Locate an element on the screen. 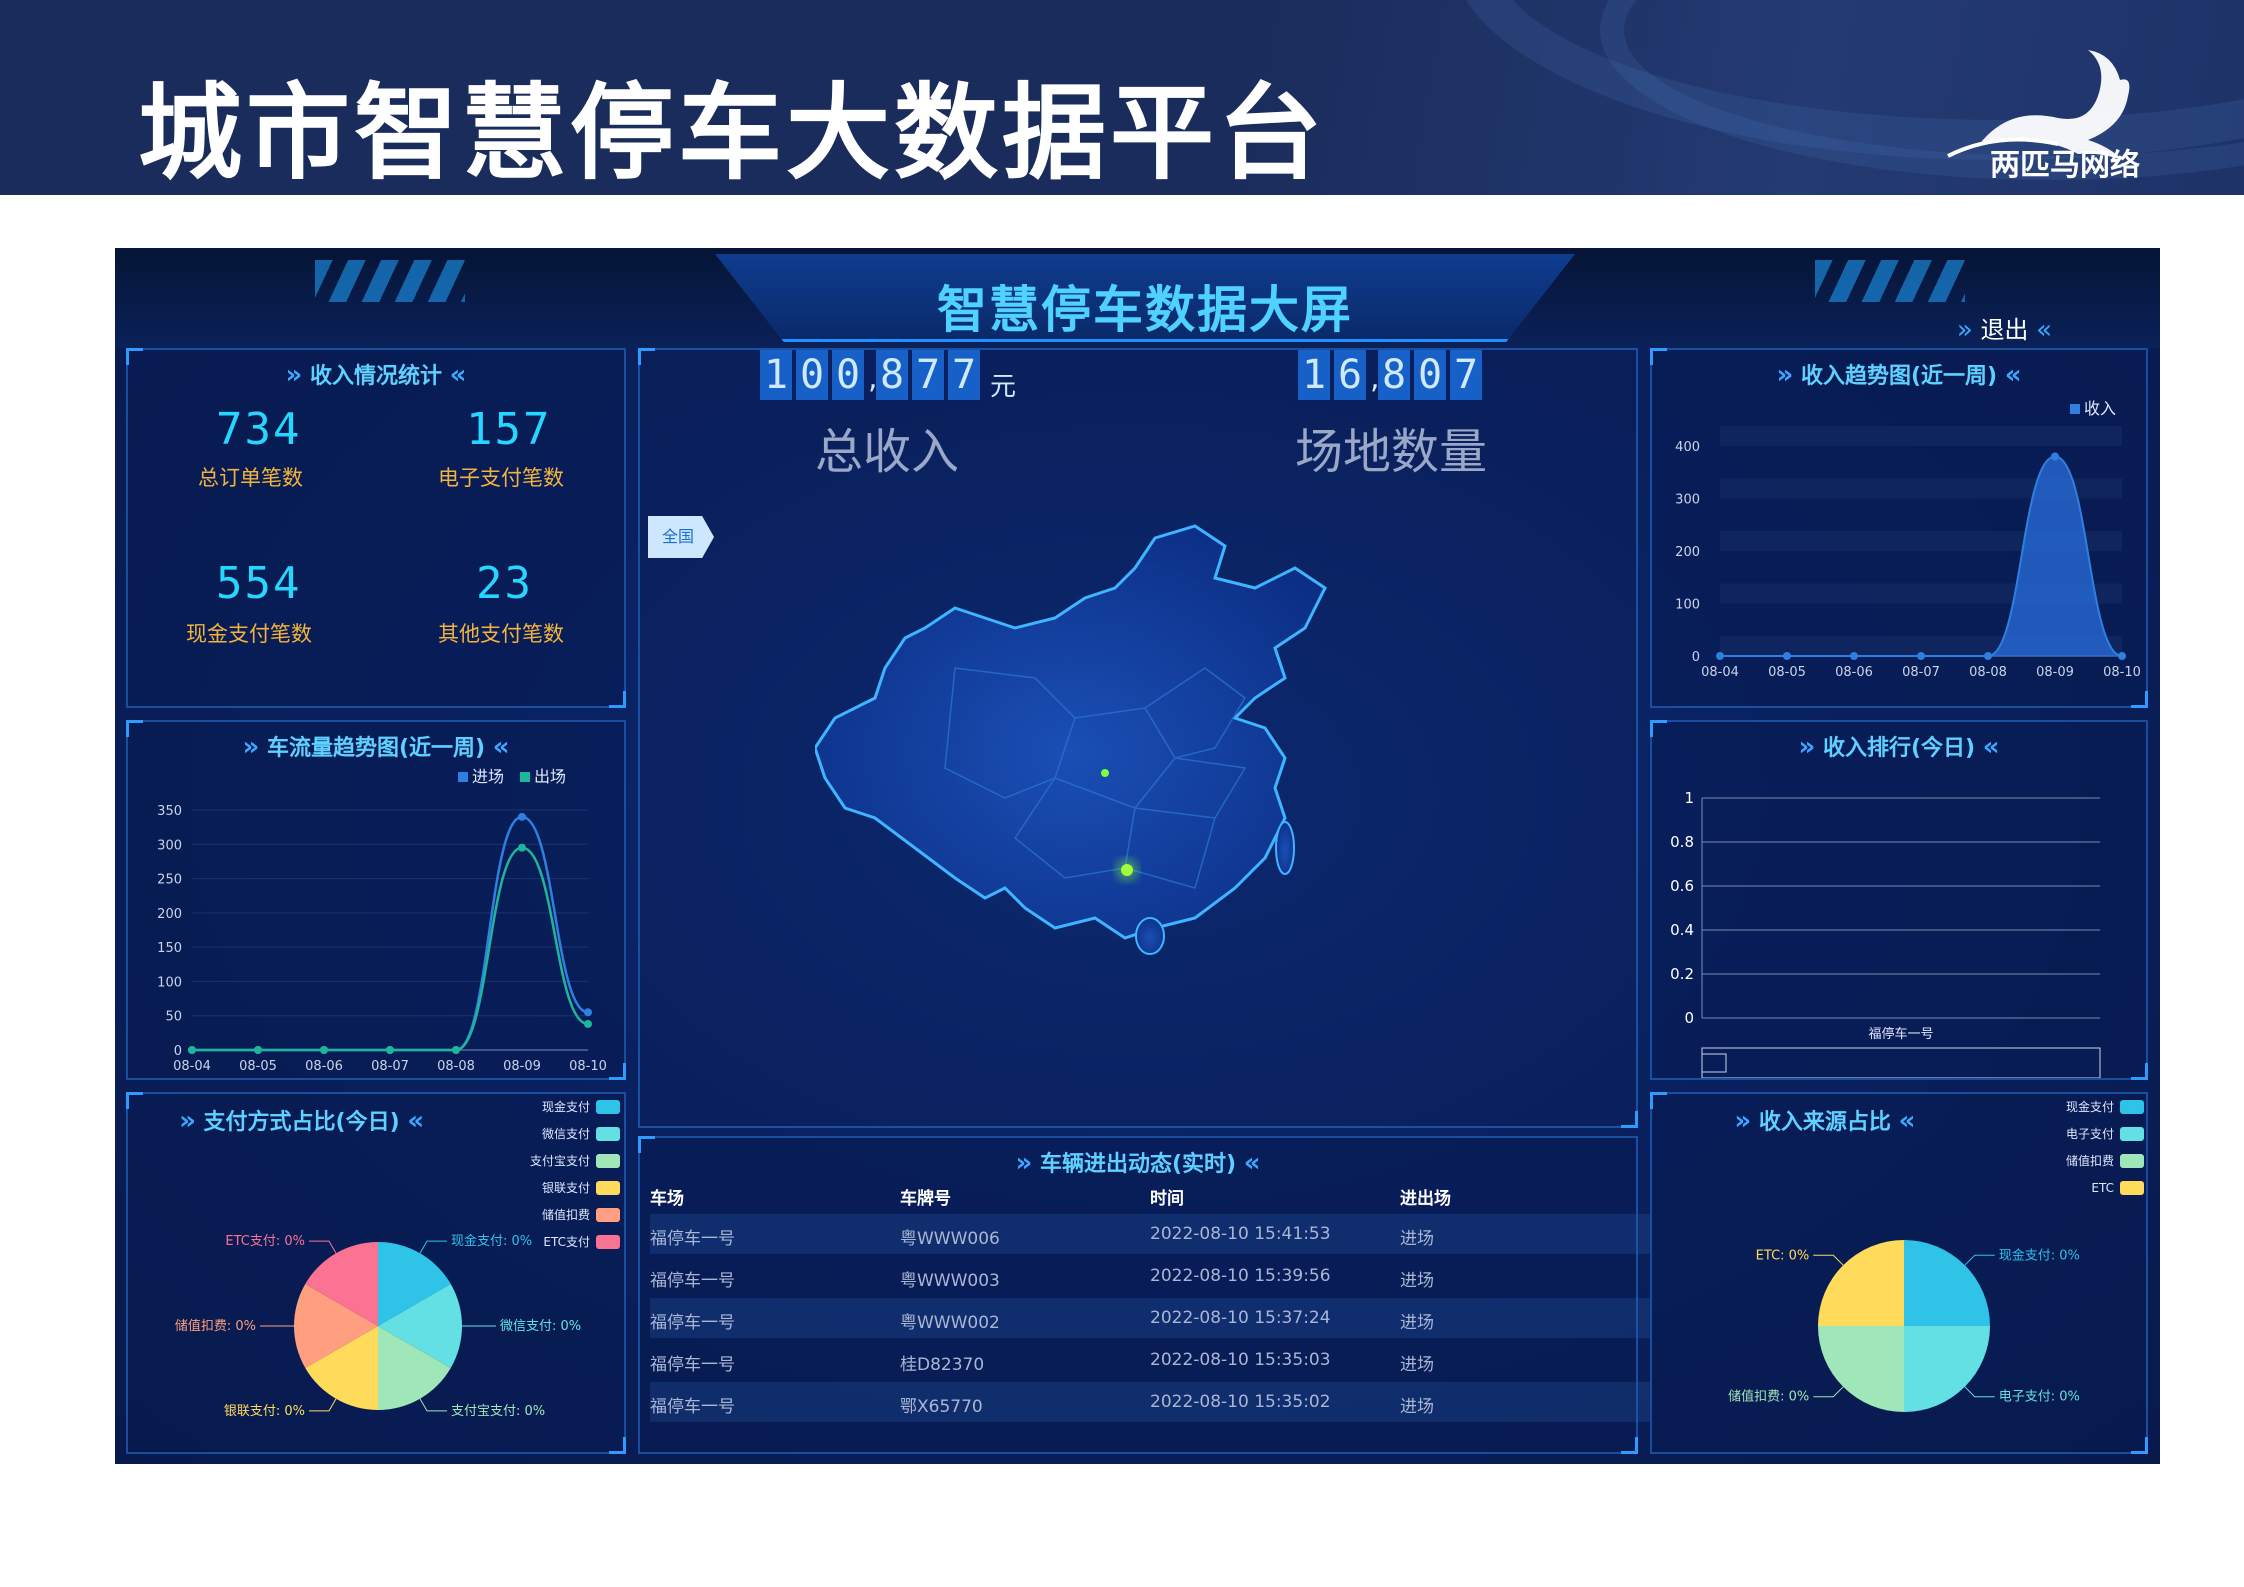 This screenshot has height=1587, width=2244. table-cell: 2022-08-10 15:41:53 is located at coordinates (1240, 1234).